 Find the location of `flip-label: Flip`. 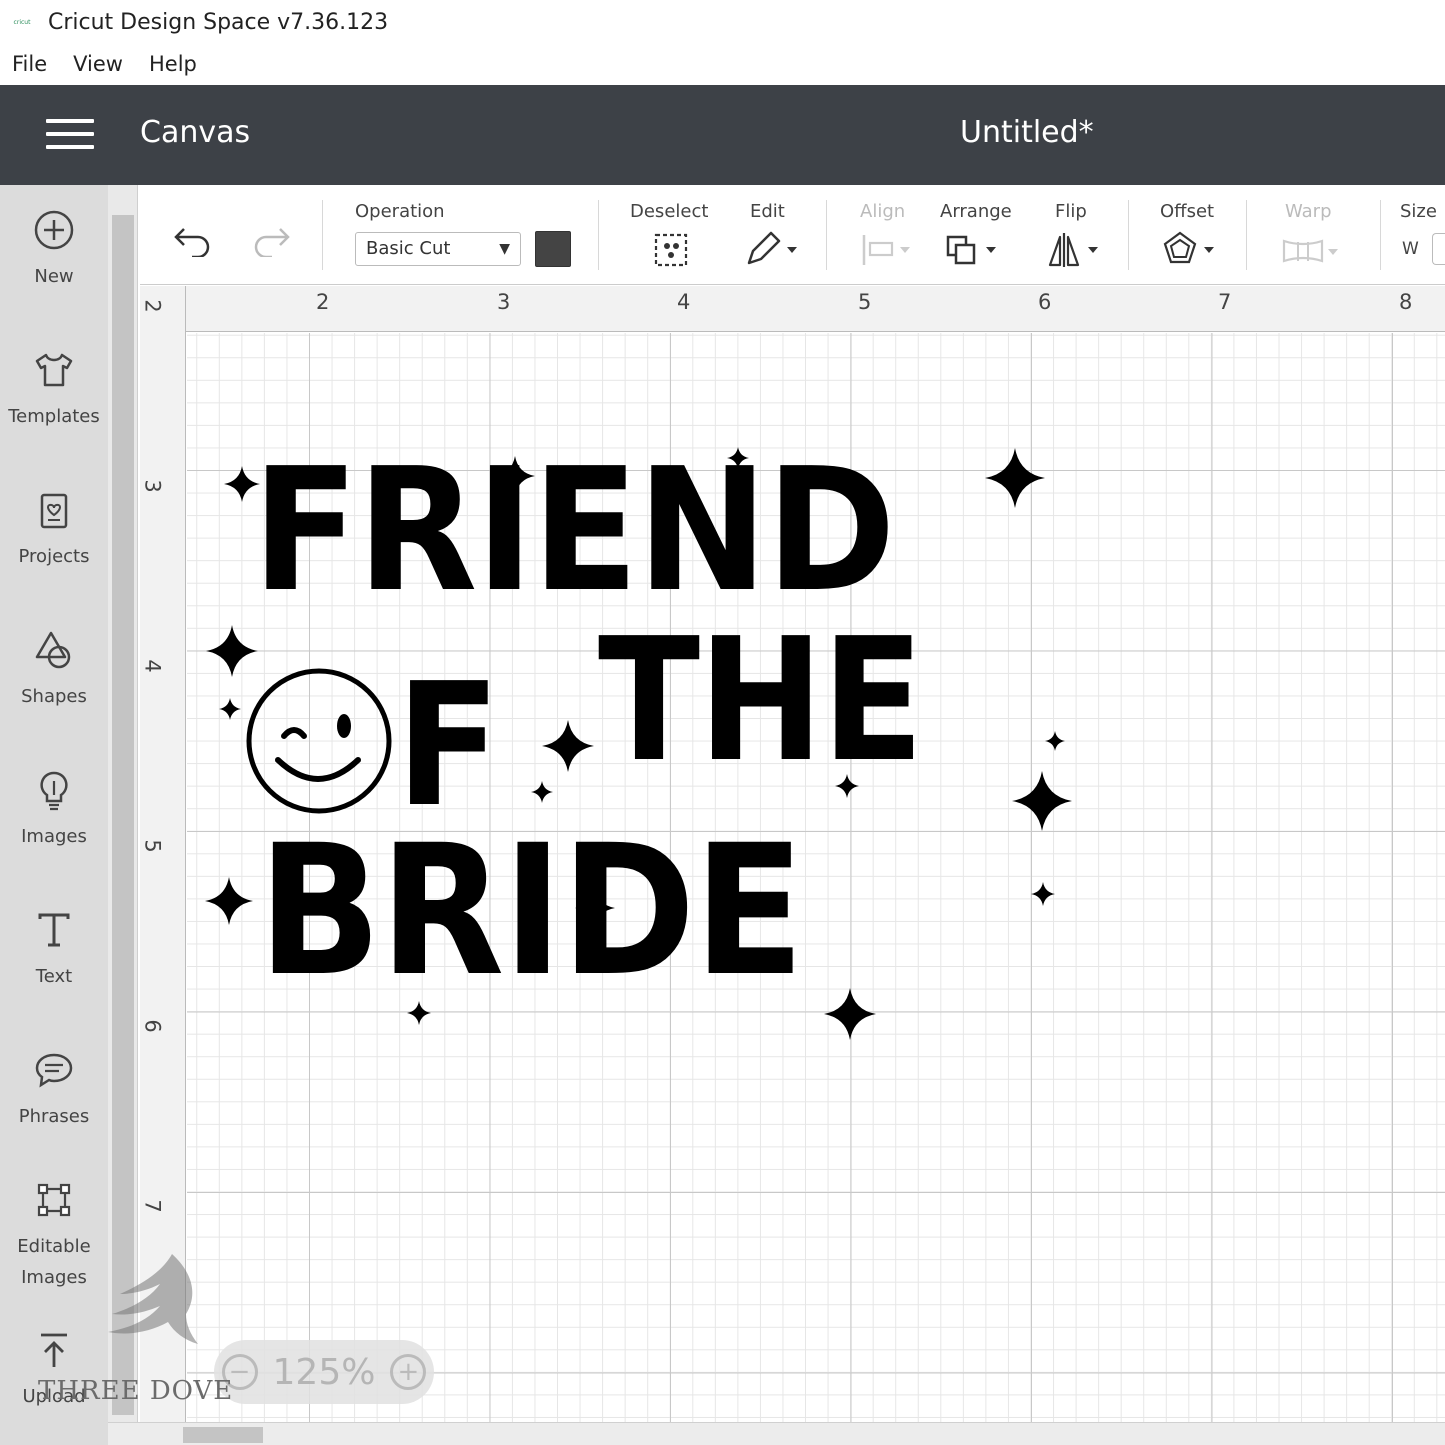

flip-label: Flip is located at coordinates (1071, 211).